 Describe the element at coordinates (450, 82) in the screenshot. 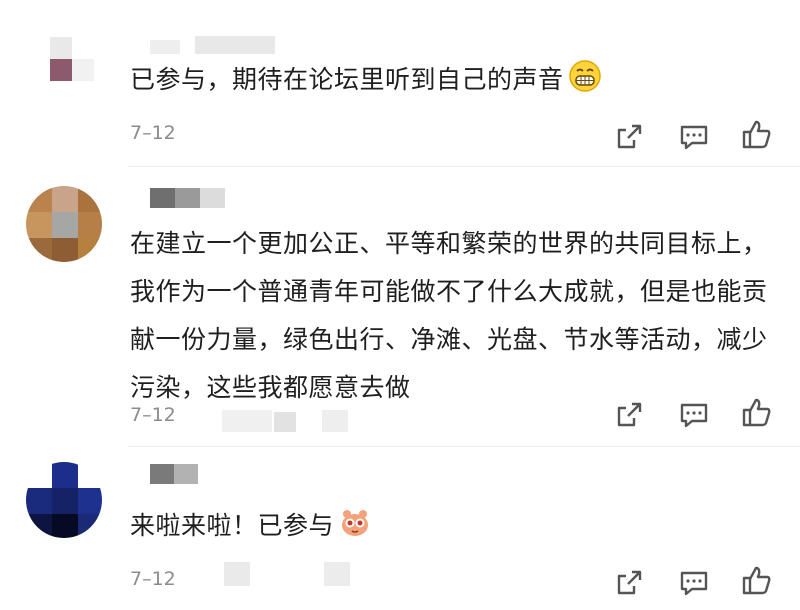

I see `comment-text: 已参与，期待在论坛里听到自己的声音` at that location.